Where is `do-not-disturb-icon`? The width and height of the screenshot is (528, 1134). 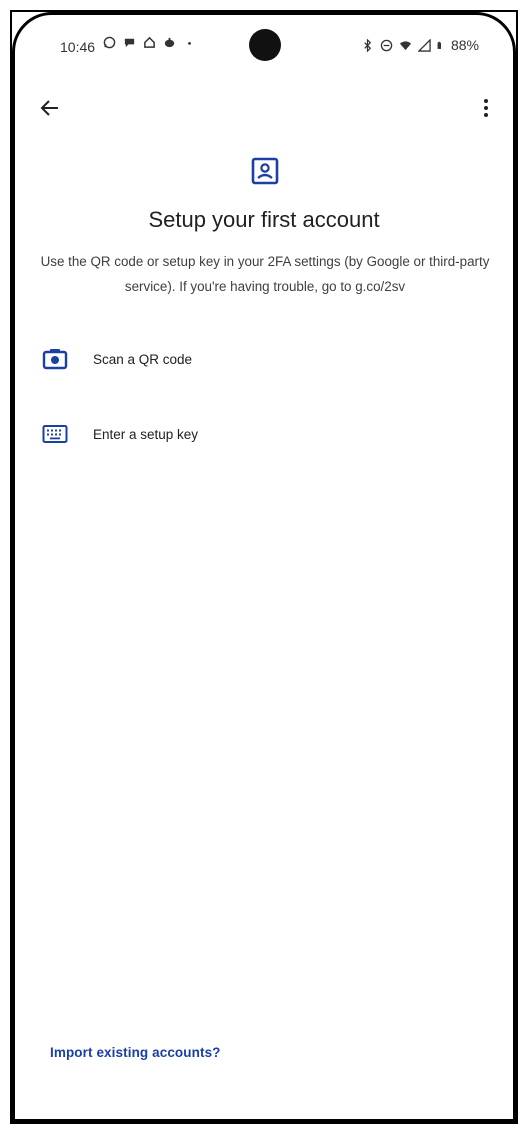 do-not-disturb-icon is located at coordinates (386, 45).